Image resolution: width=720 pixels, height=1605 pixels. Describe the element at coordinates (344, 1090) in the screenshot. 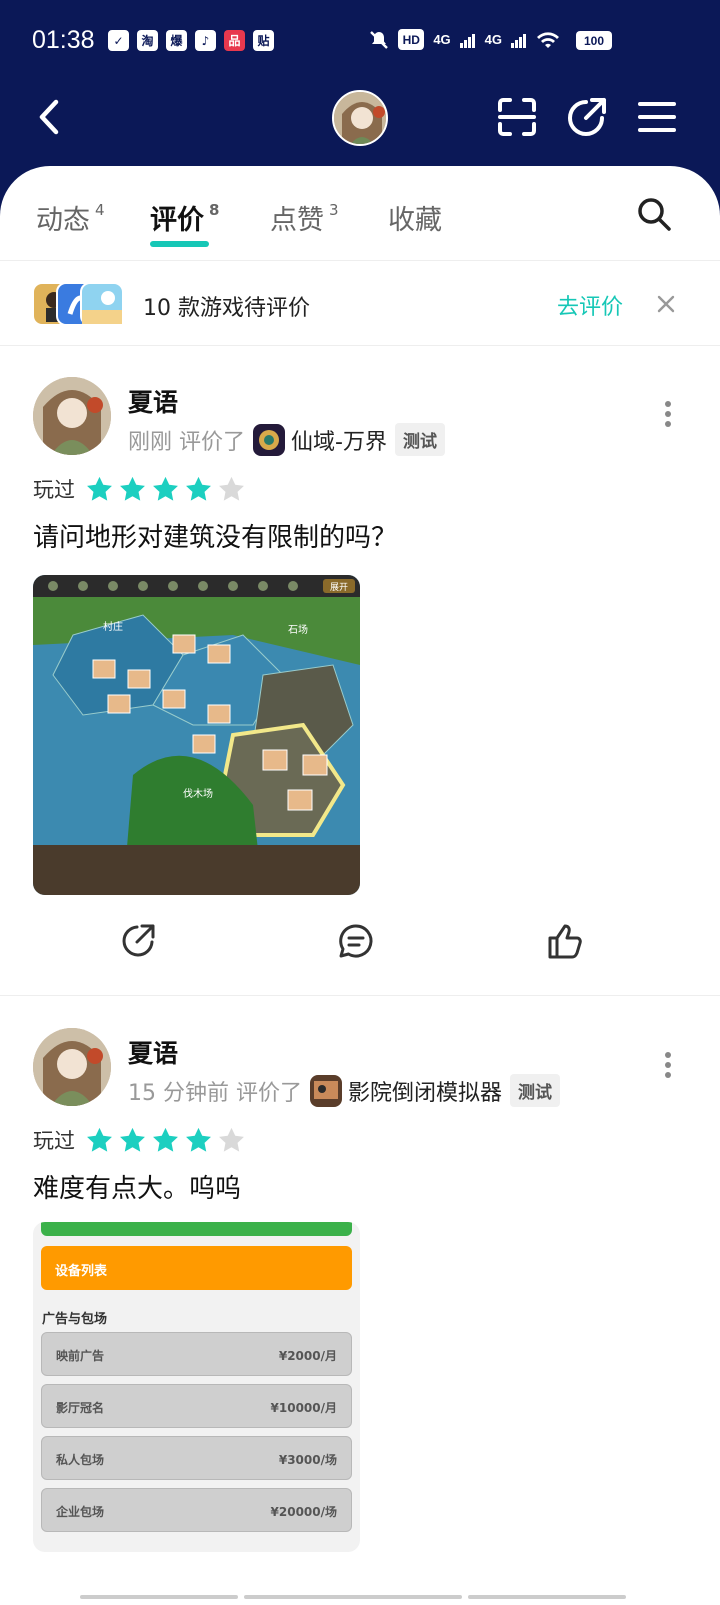

I see `review-meta: 15 分钟前 评价了 影院倒闭模拟器 测试` at that location.